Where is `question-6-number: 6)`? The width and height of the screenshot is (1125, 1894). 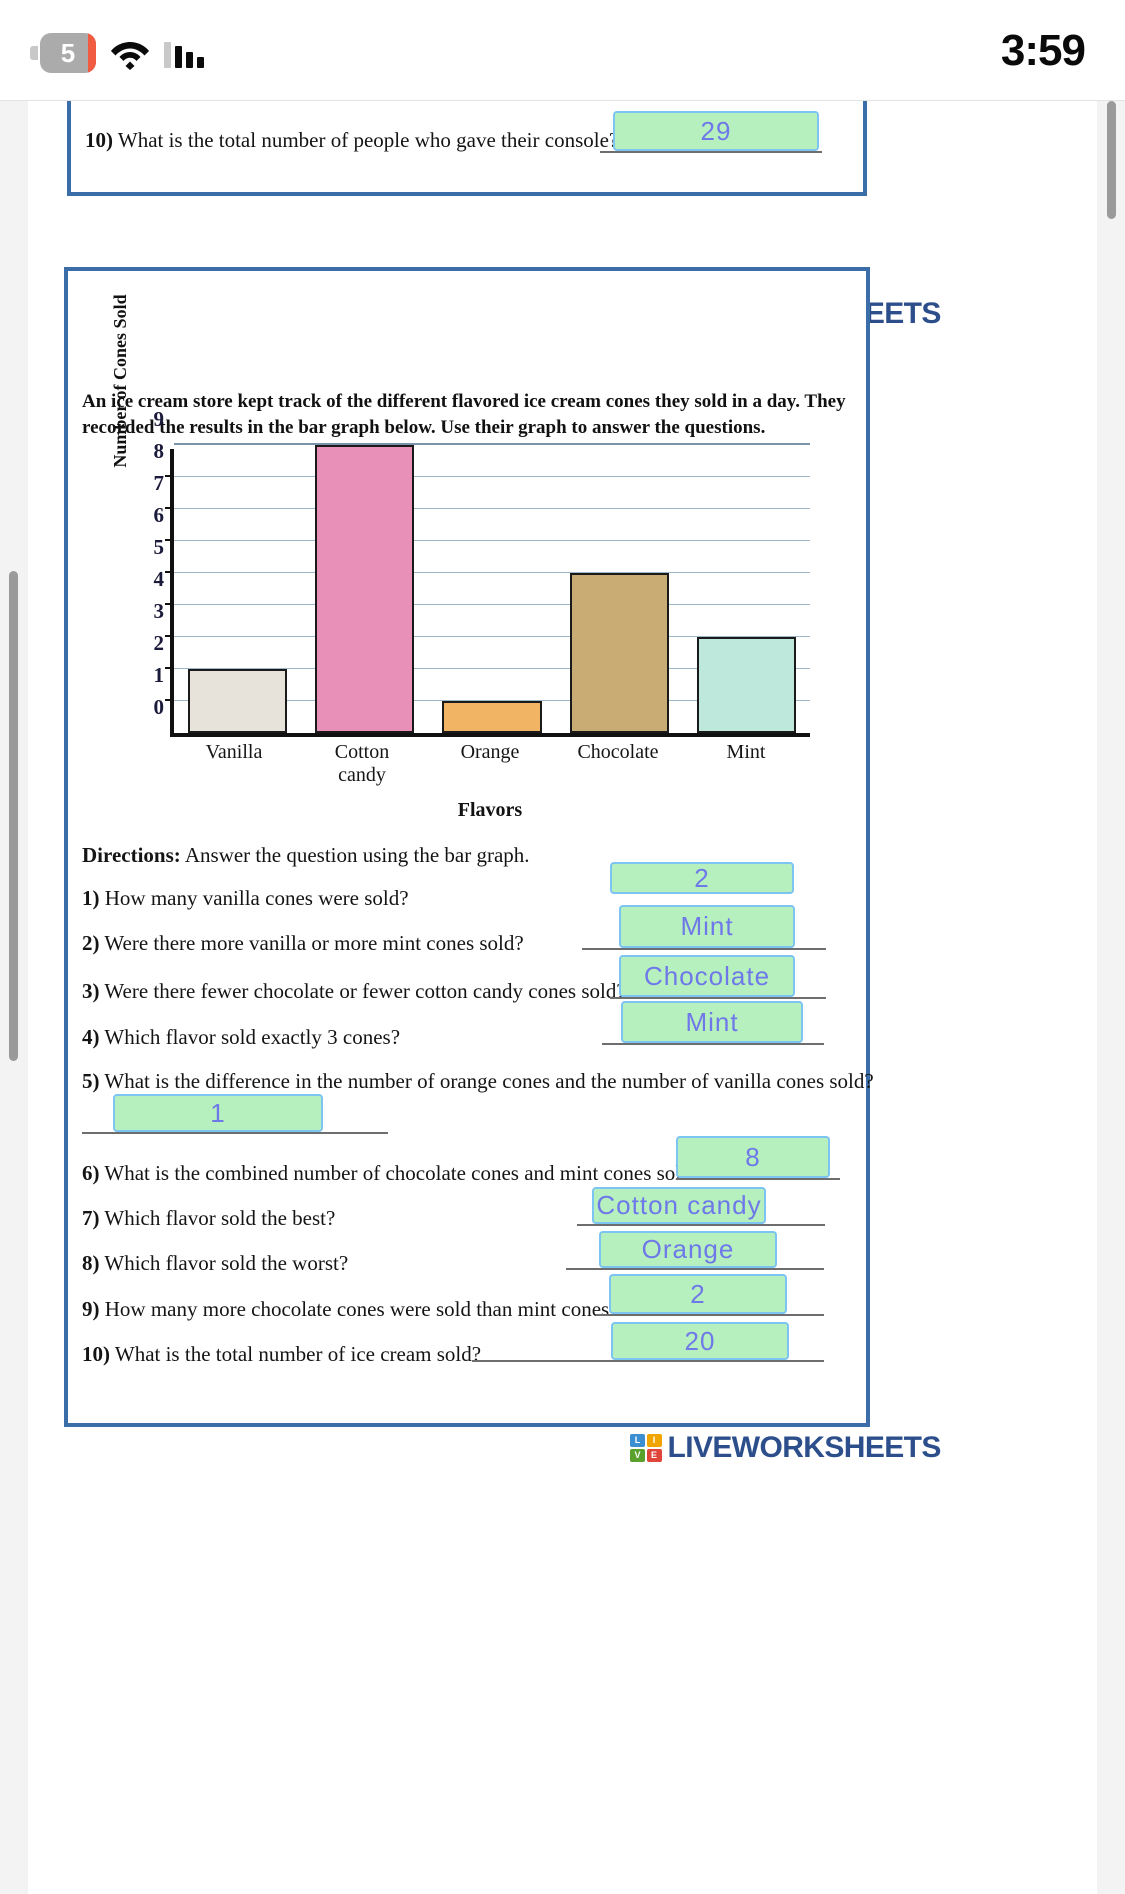
question-6-number: 6) is located at coordinates (91, 1173).